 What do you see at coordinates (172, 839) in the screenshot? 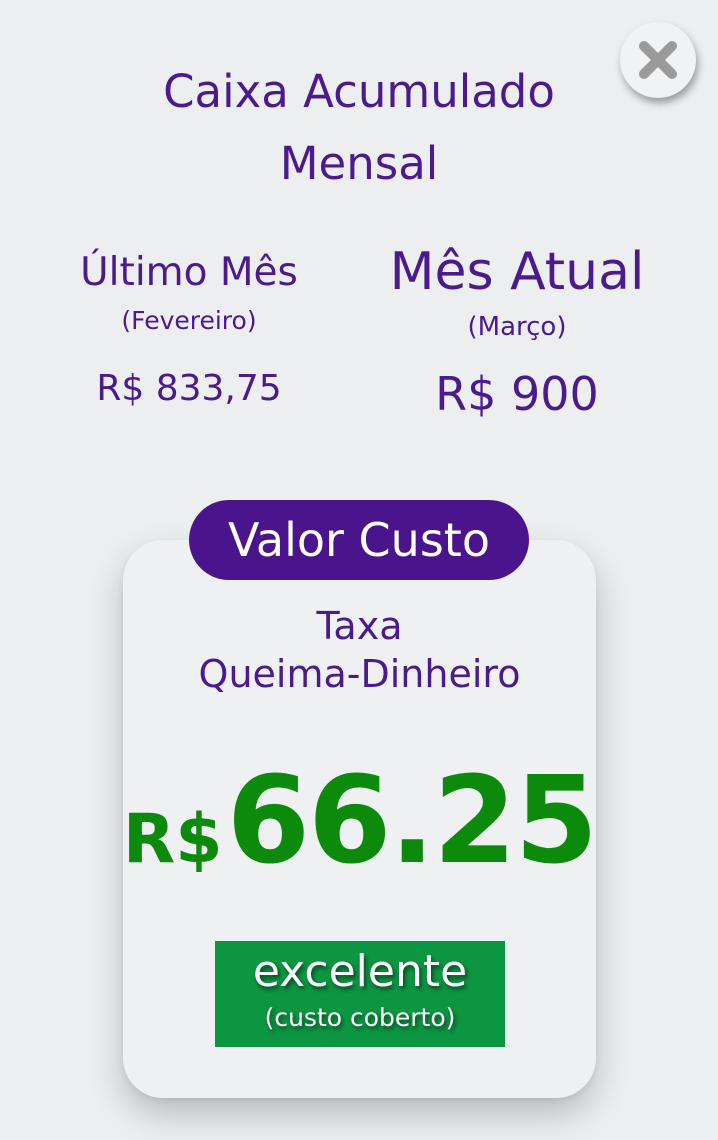
I see `currency-symbol: R$` at bounding box center [172, 839].